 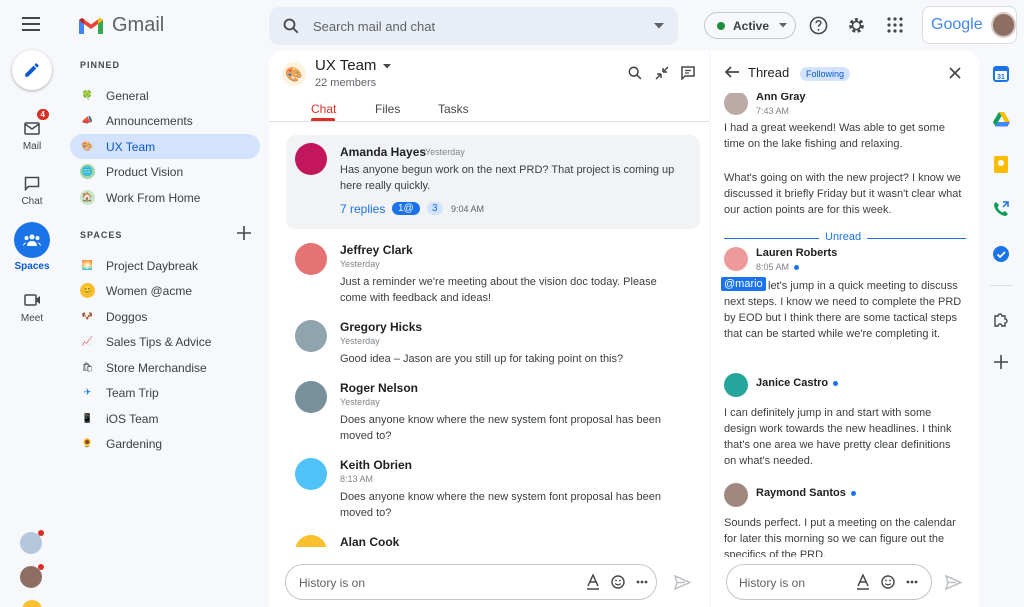 What do you see at coordinates (797, 383) in the screenshot?
I see `message-author: Janice Castro` at bounding box center [797, 383].